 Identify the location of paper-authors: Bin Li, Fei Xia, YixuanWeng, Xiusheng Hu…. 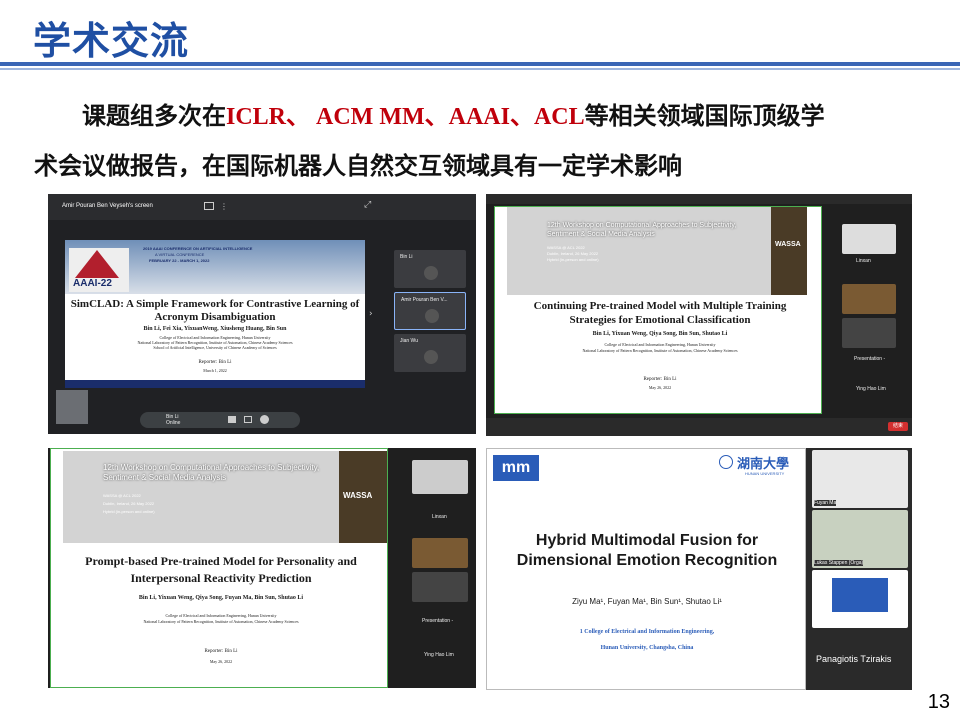
(215, 329).